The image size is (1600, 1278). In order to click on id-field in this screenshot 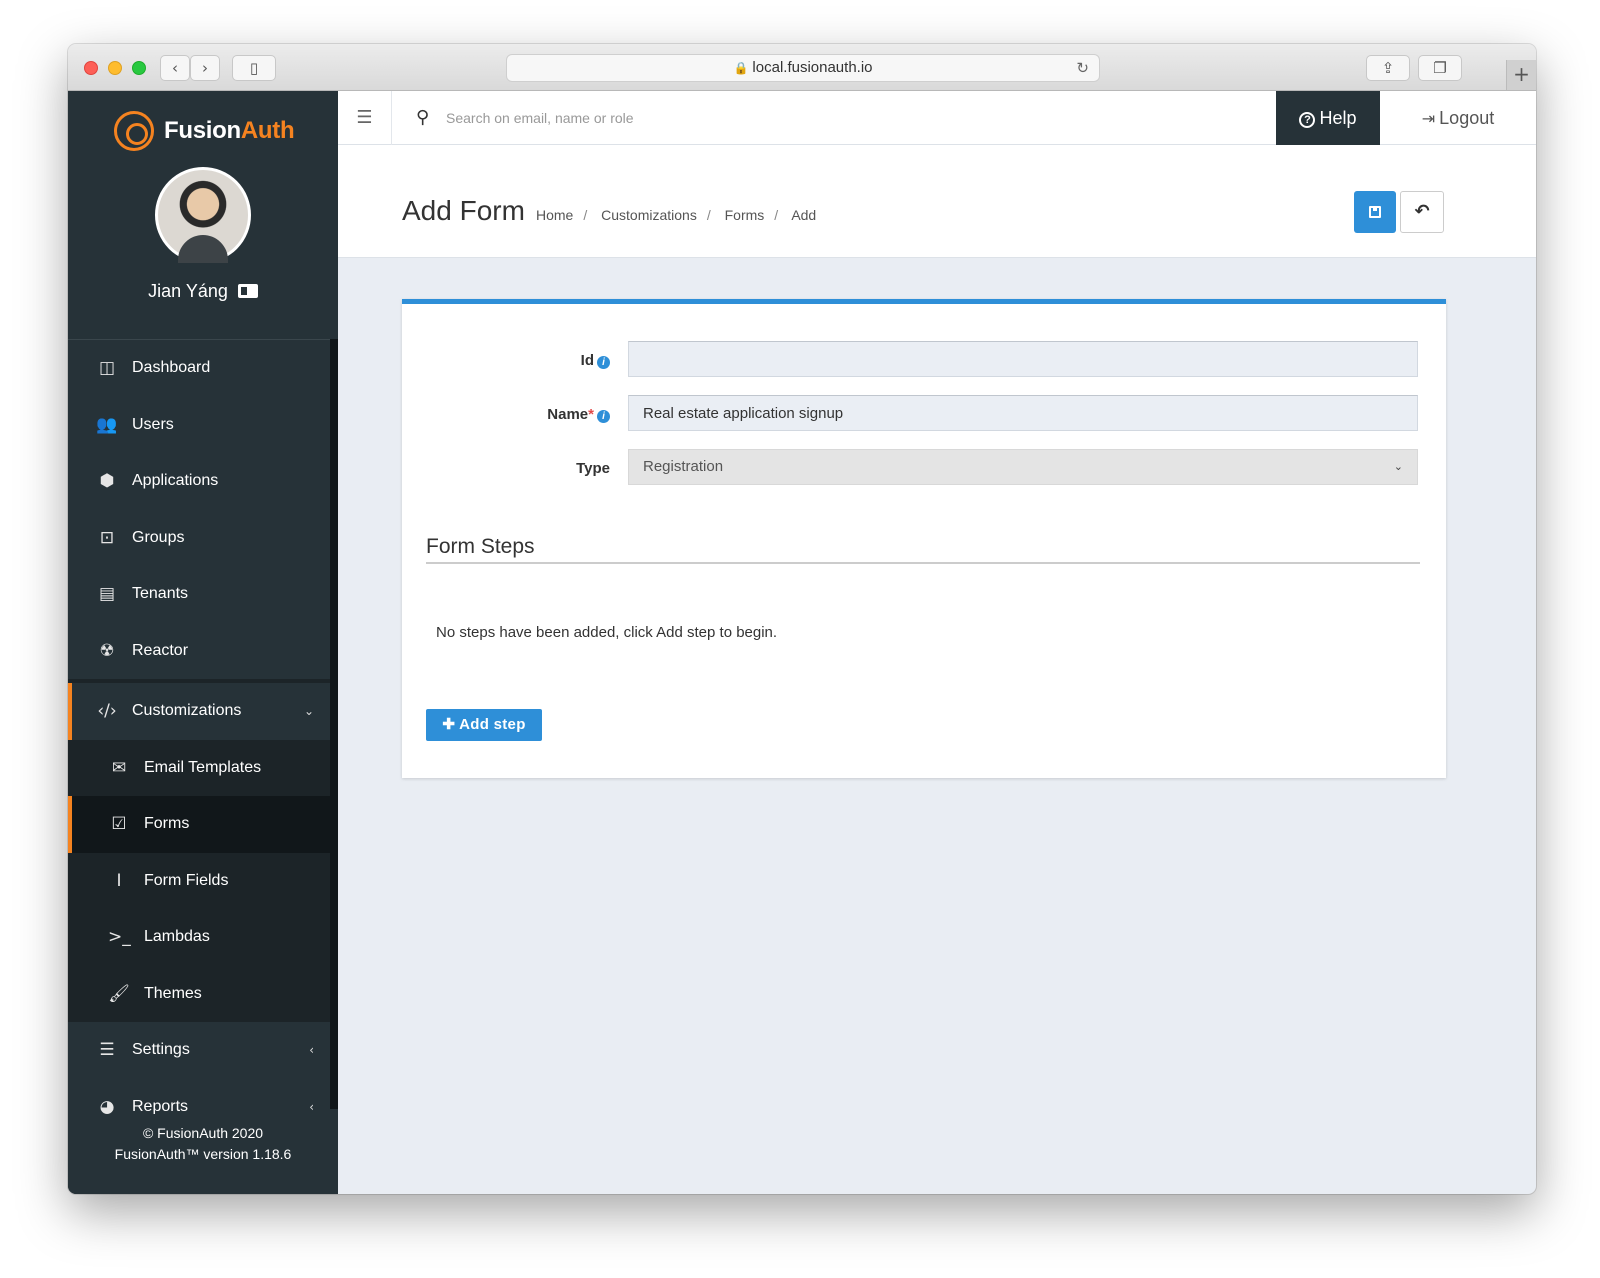, I will do `click(1023, 359)`.